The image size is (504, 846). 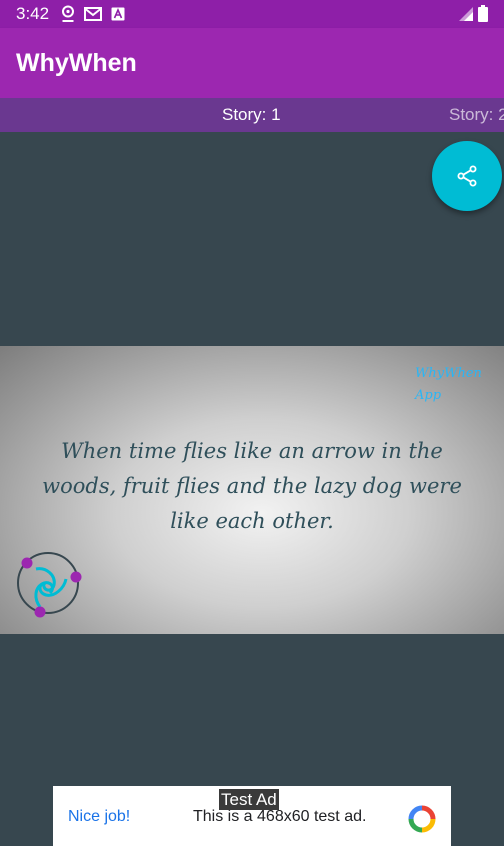 I want to click on ad-brand-icon, so click(x=422, y=819).